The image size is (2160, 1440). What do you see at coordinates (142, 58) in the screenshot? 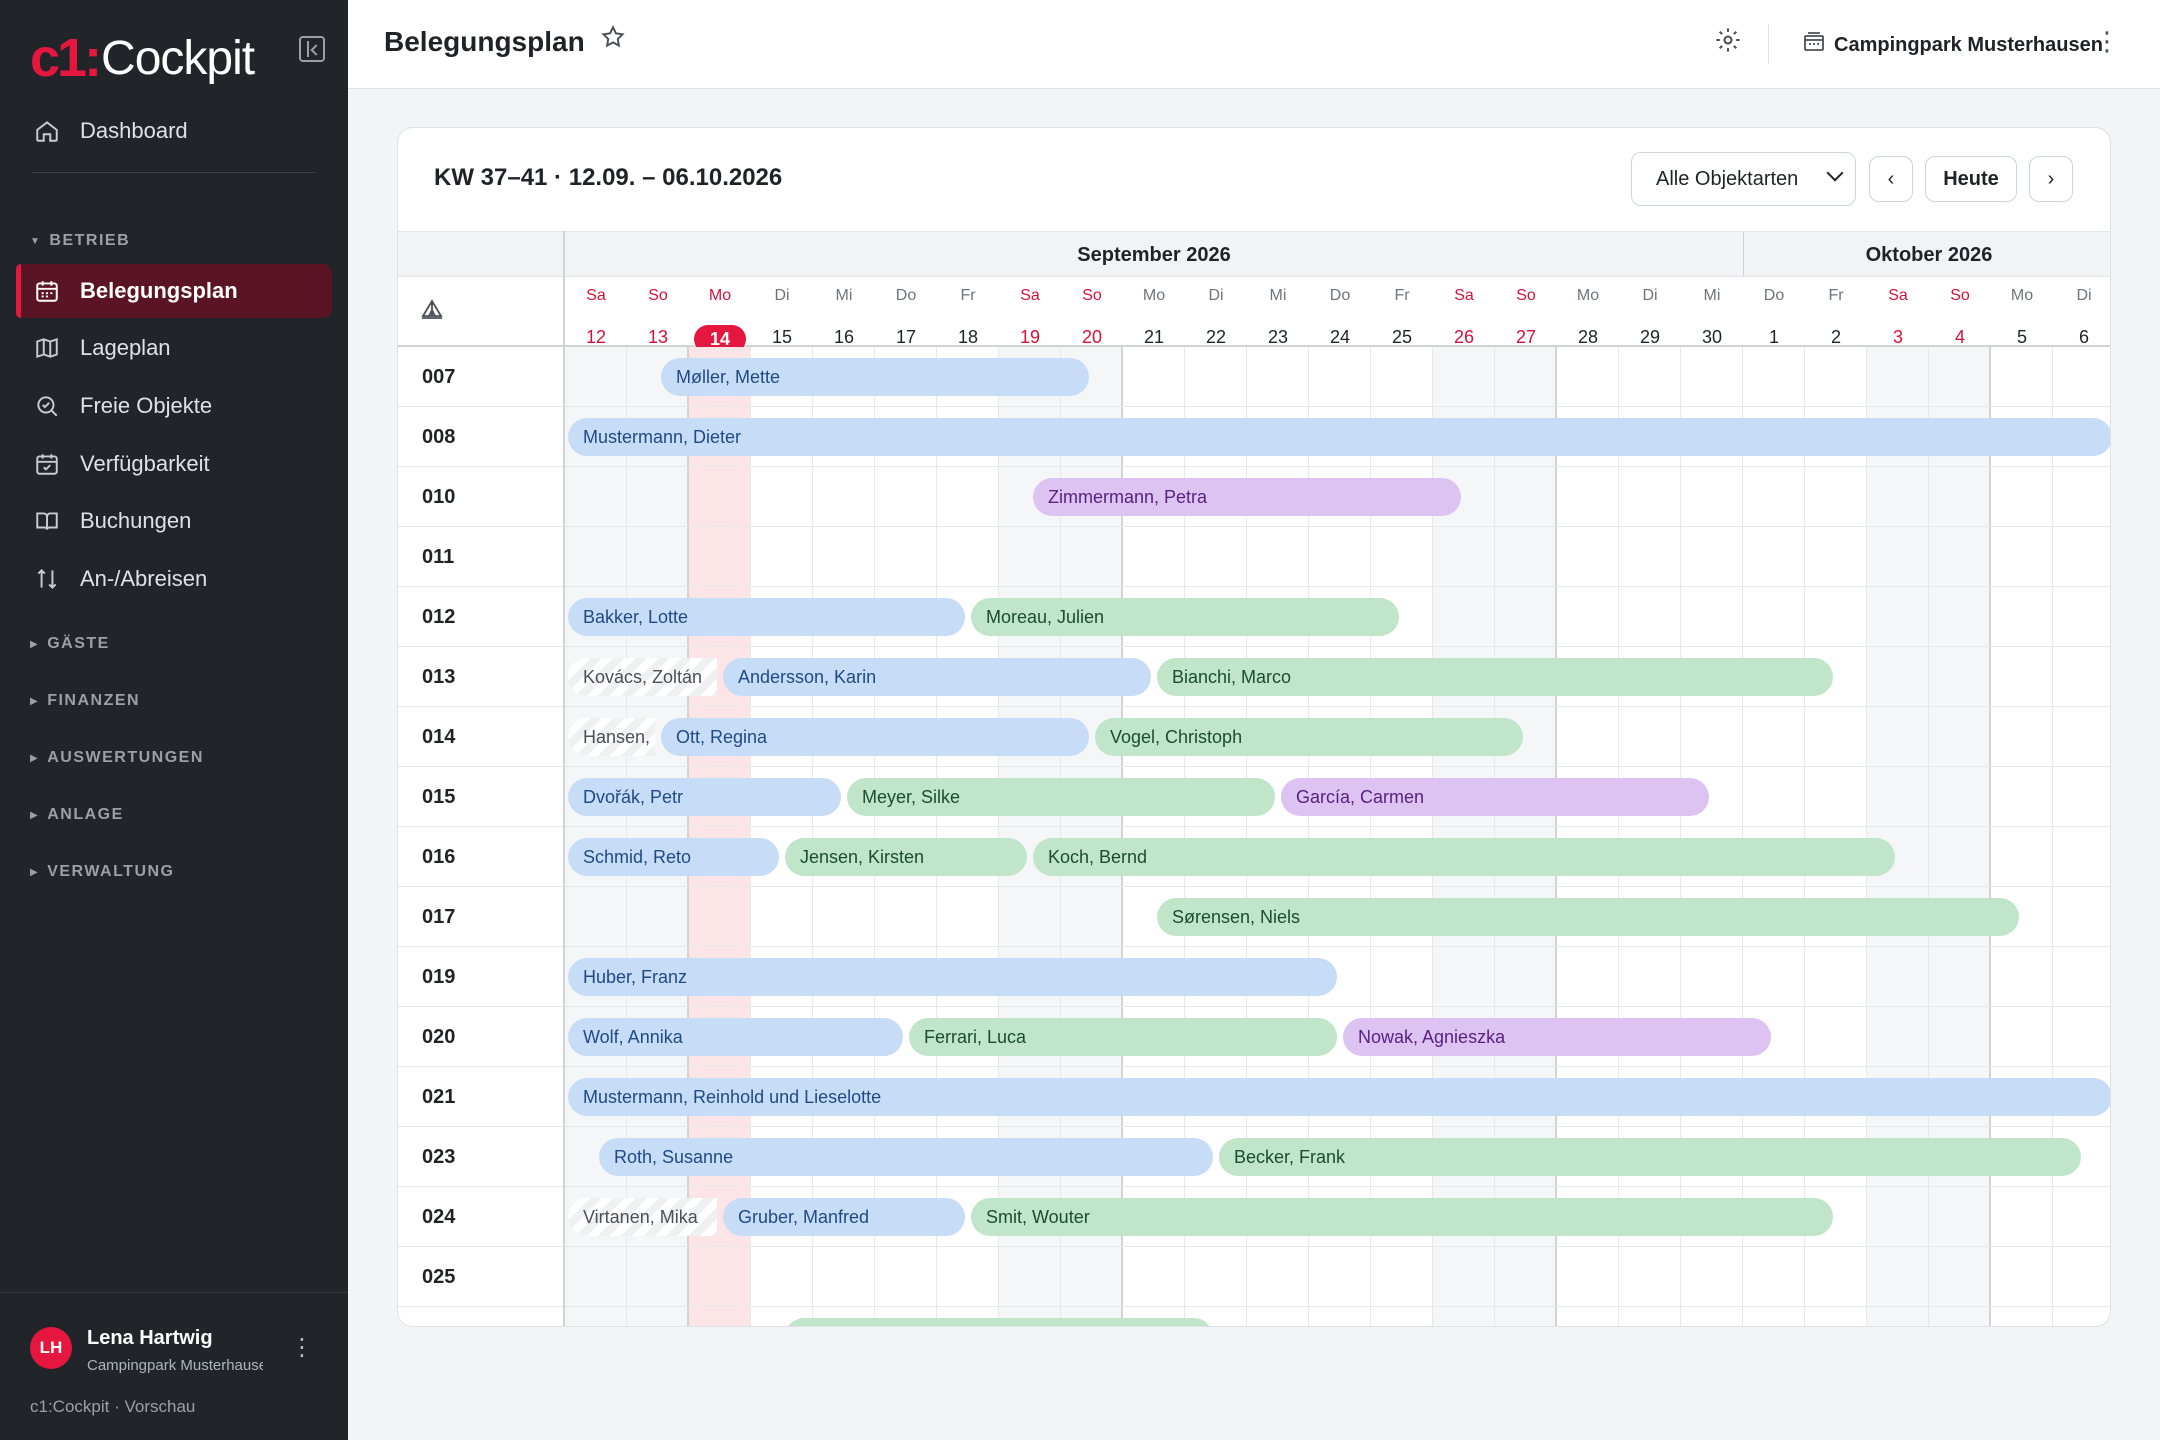
I see `app-logo: c1: Cockpit` at bounding box center [142, 58].